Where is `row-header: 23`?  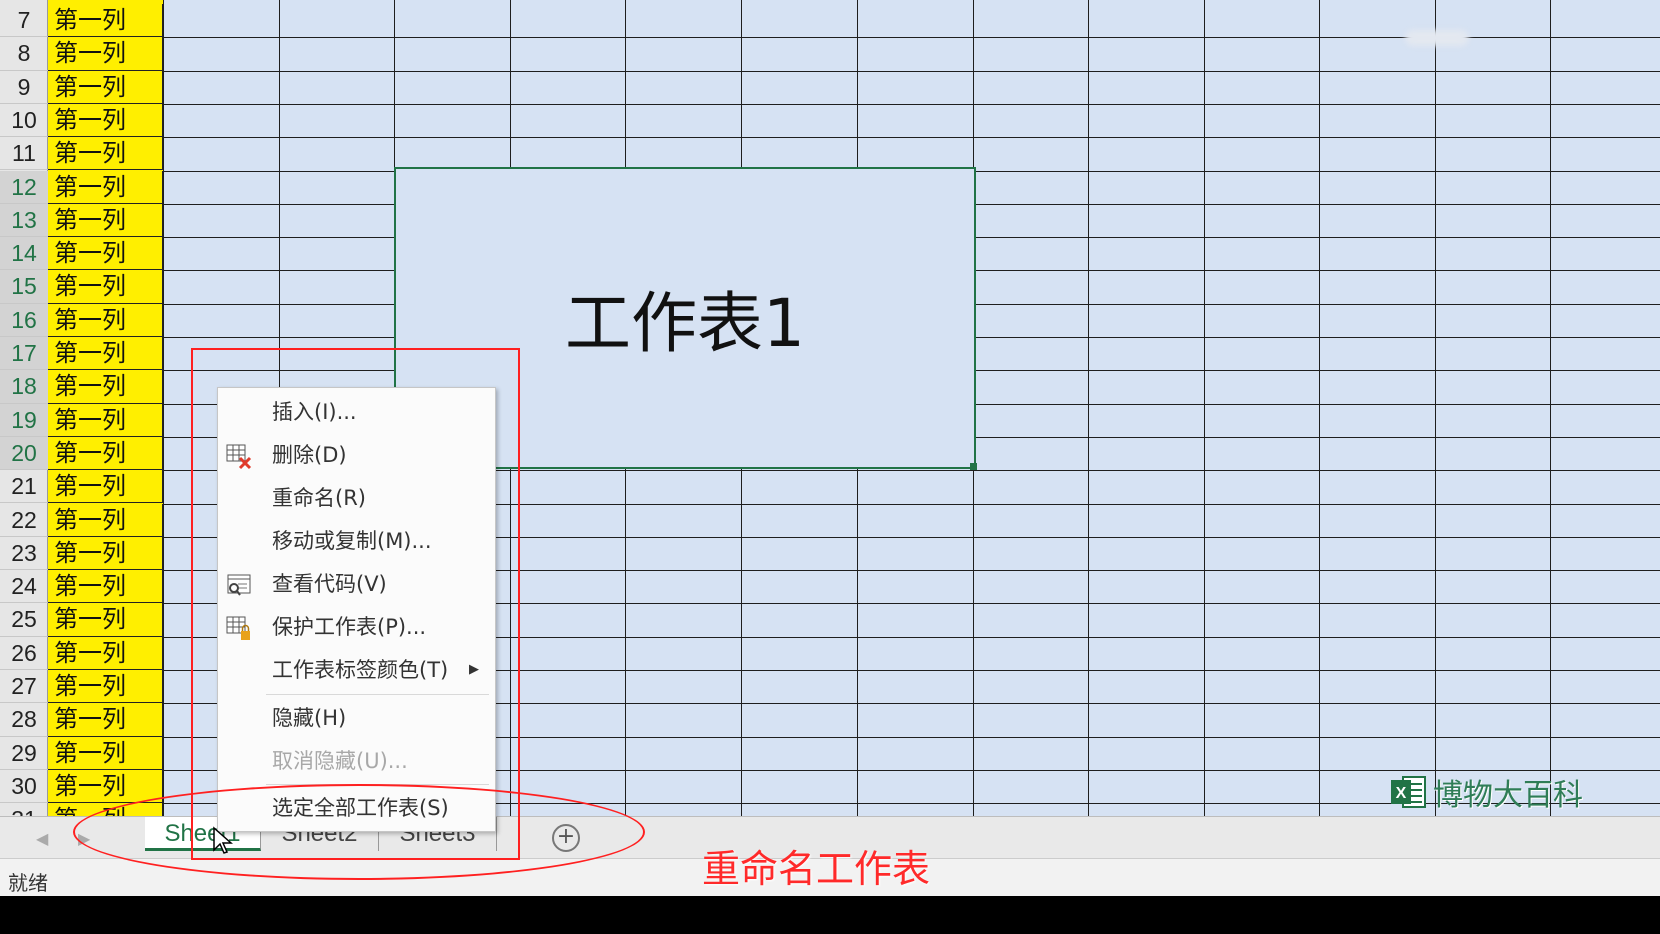
row-header: 23 is located at coordinates (24, 554).